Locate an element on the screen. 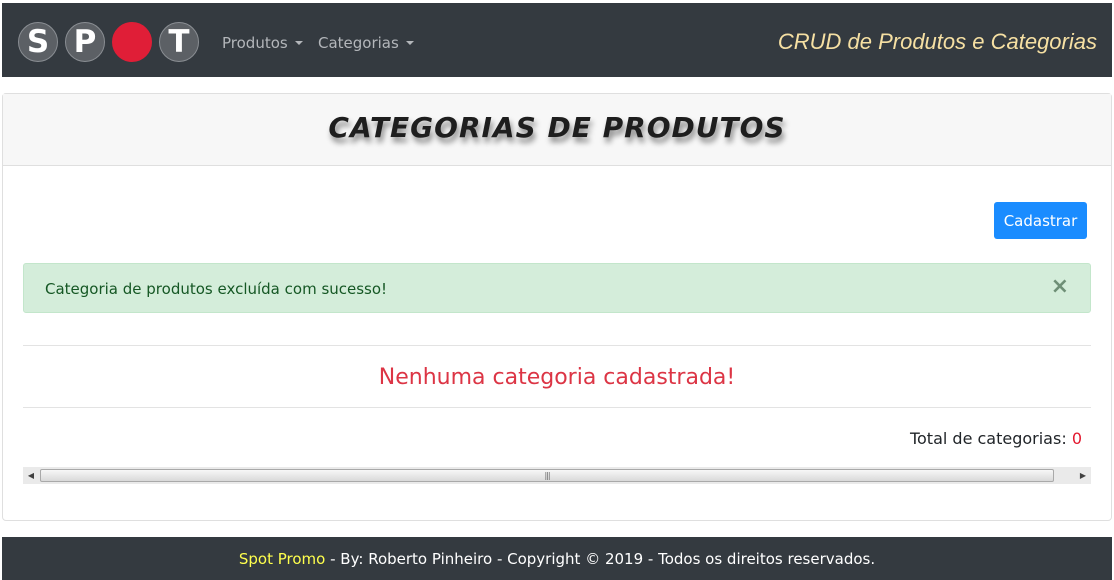  nav-menu-produtos: Produtos is located at coordinates (262, 43).